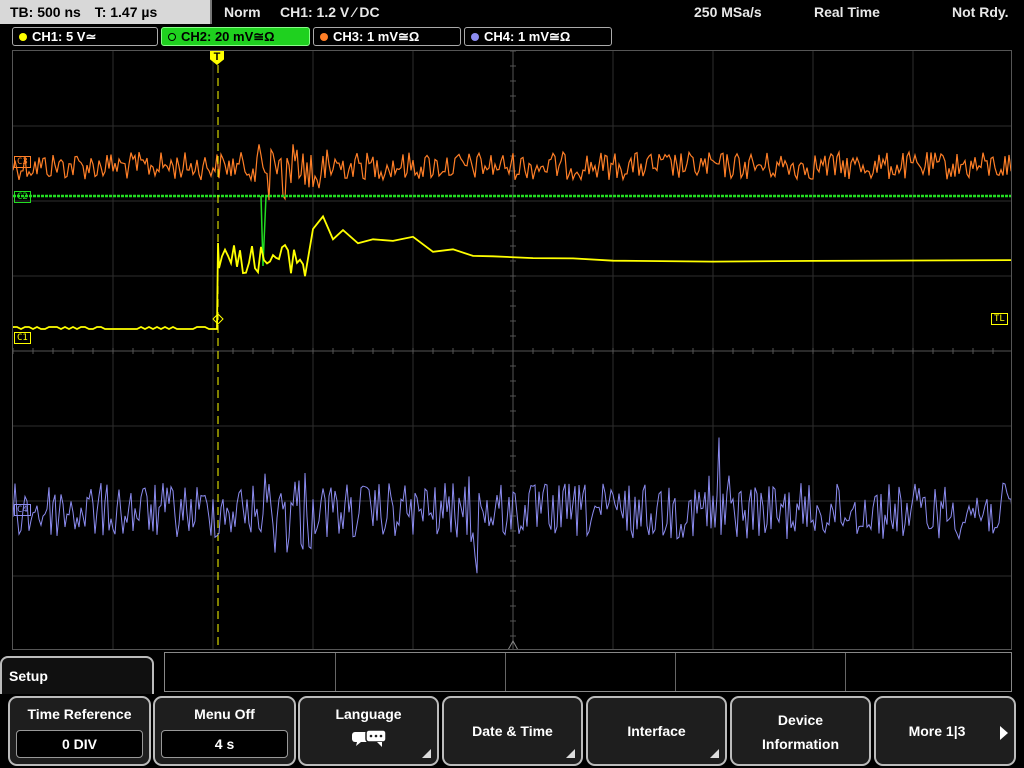 This screenshot has width=1024, height=768. What do you see at coordinates (22, 162) in the screenshot?
I see `ch3-reference-marker: C3` at bounding box center [22, 162].